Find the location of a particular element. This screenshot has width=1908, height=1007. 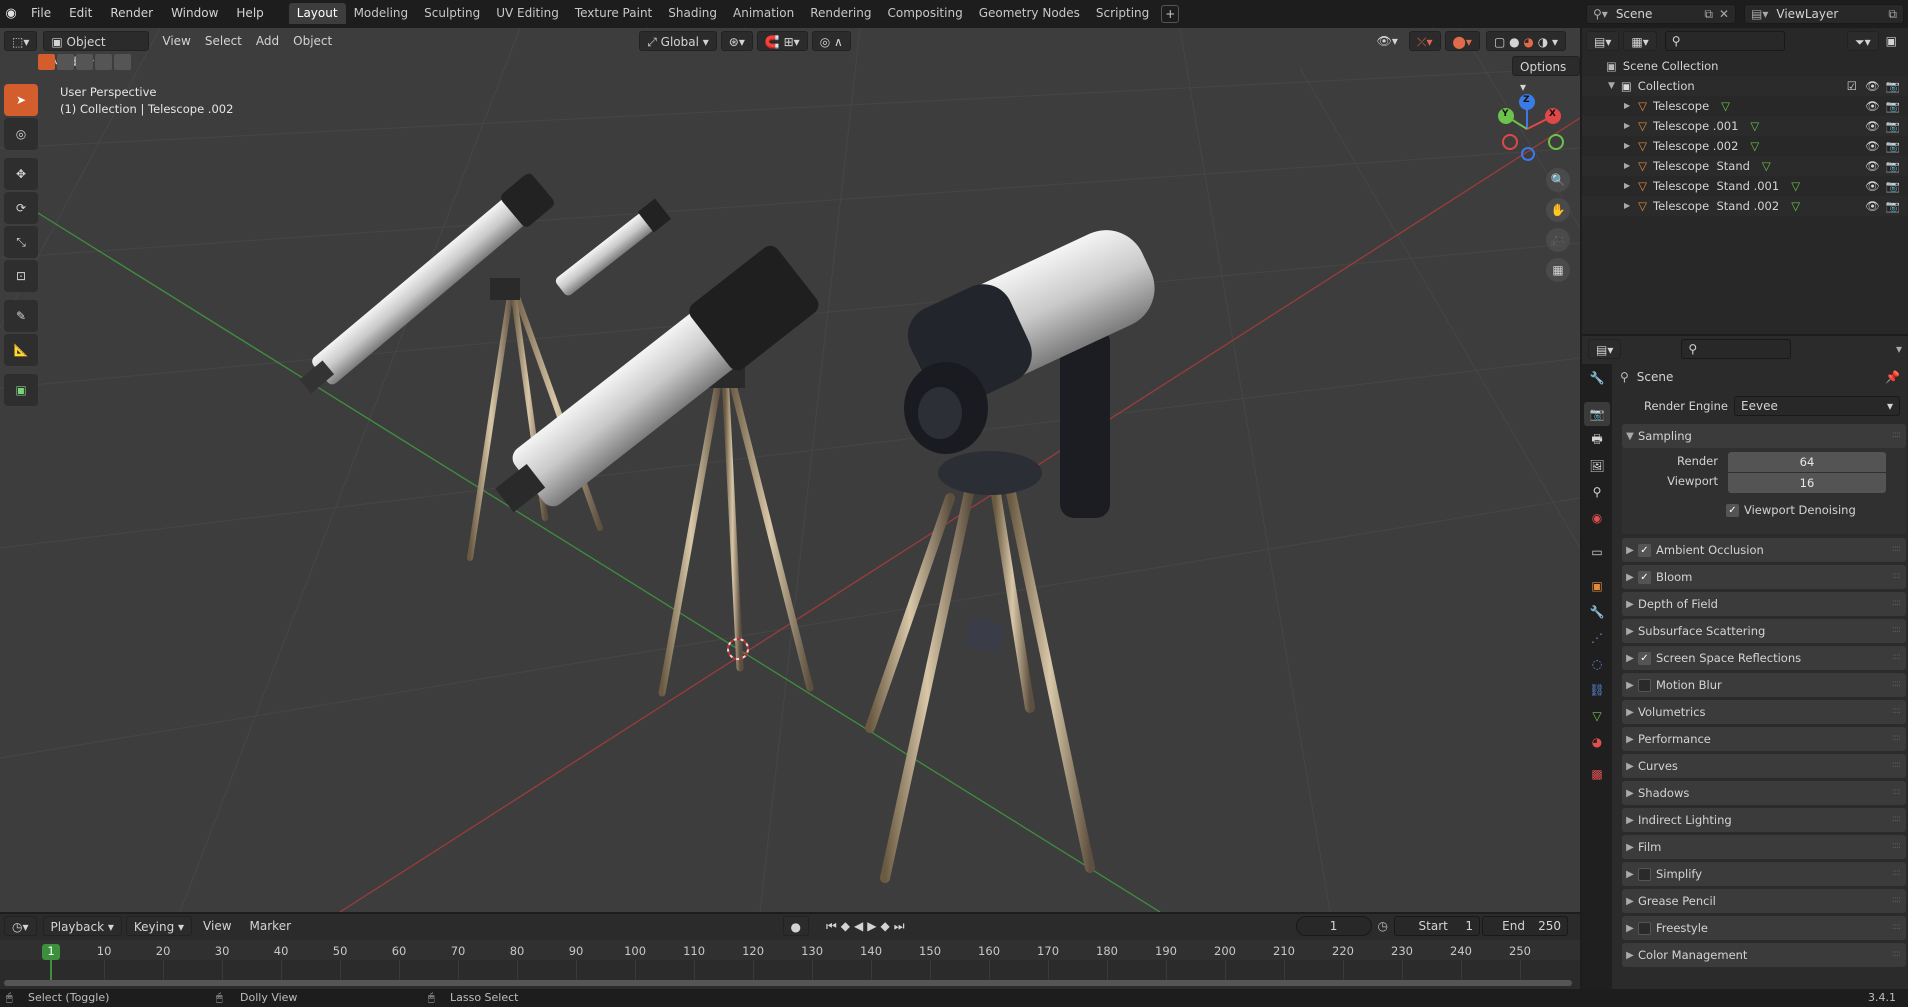

particles-tab: ⋰ is located at coordinates (1597, 638).